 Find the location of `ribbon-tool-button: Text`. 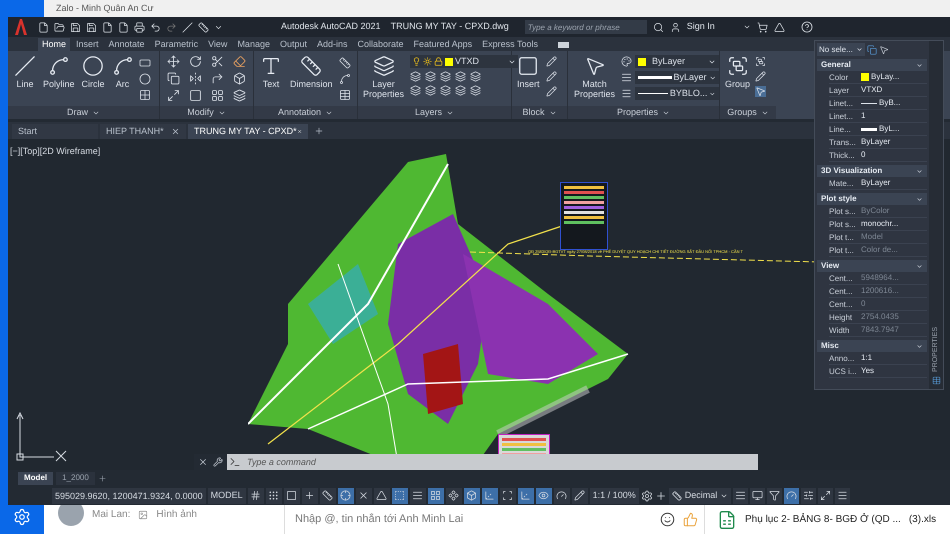

ribbon-tool-button: Text is located at coordinates (271, 72).